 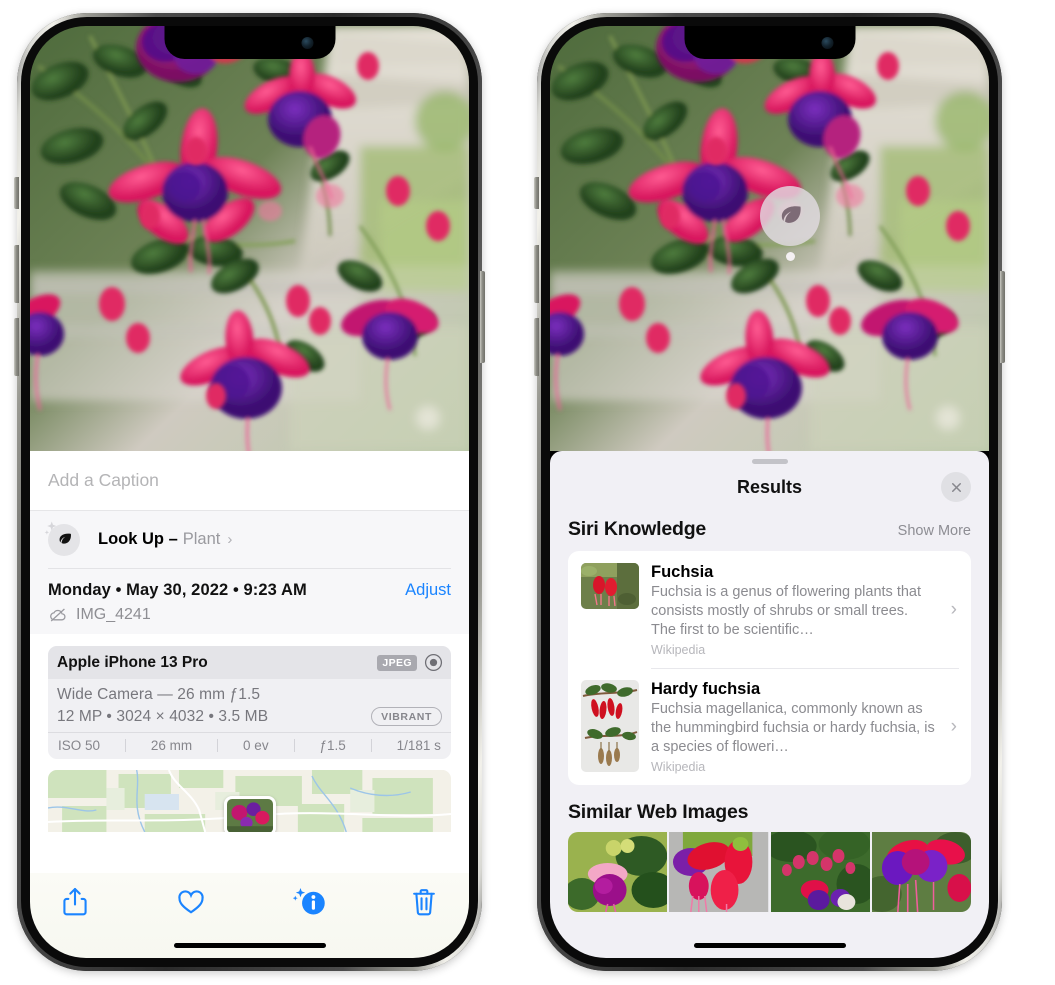 I want to click on photo-filename: IMG_4241, so click(x=113, y=614).